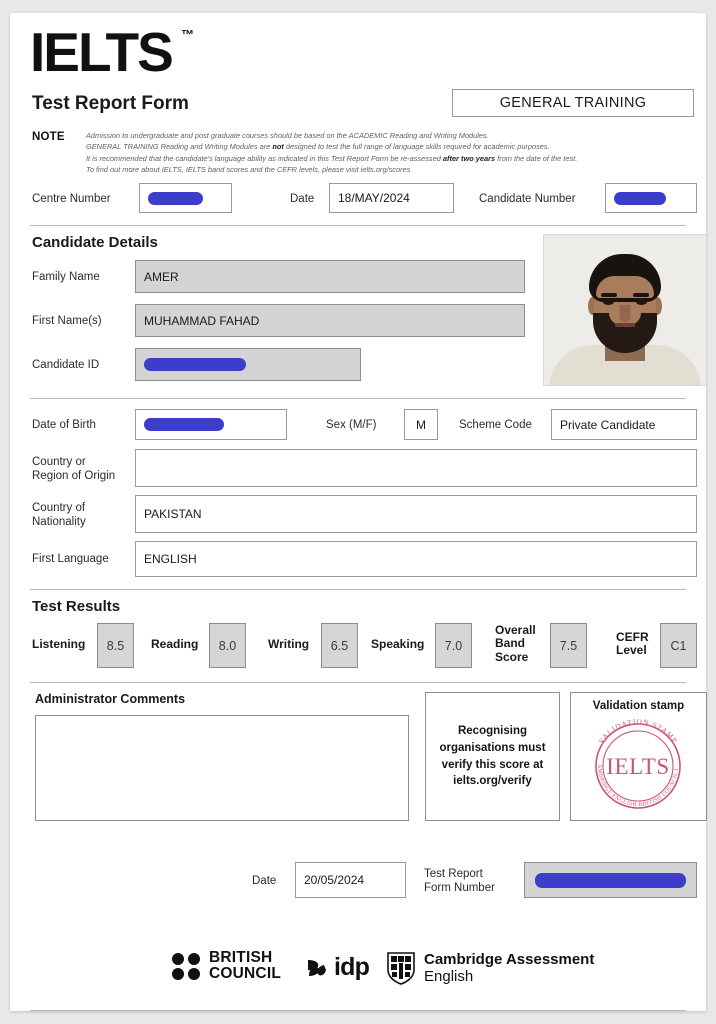 The width and height of the screenshot is (716, 1024). I want to click on form-number-field, so click(610, 880).